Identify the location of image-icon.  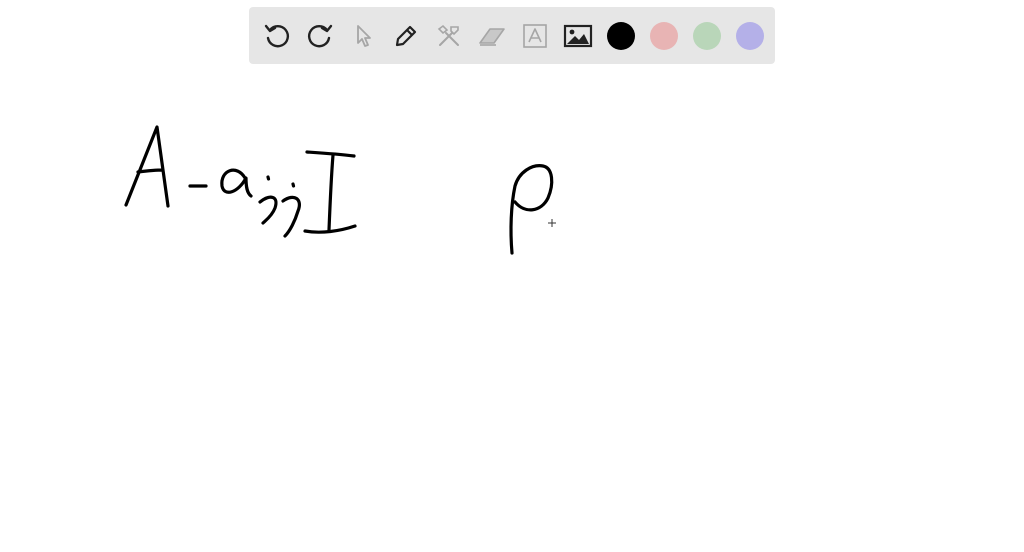
(577, 35).